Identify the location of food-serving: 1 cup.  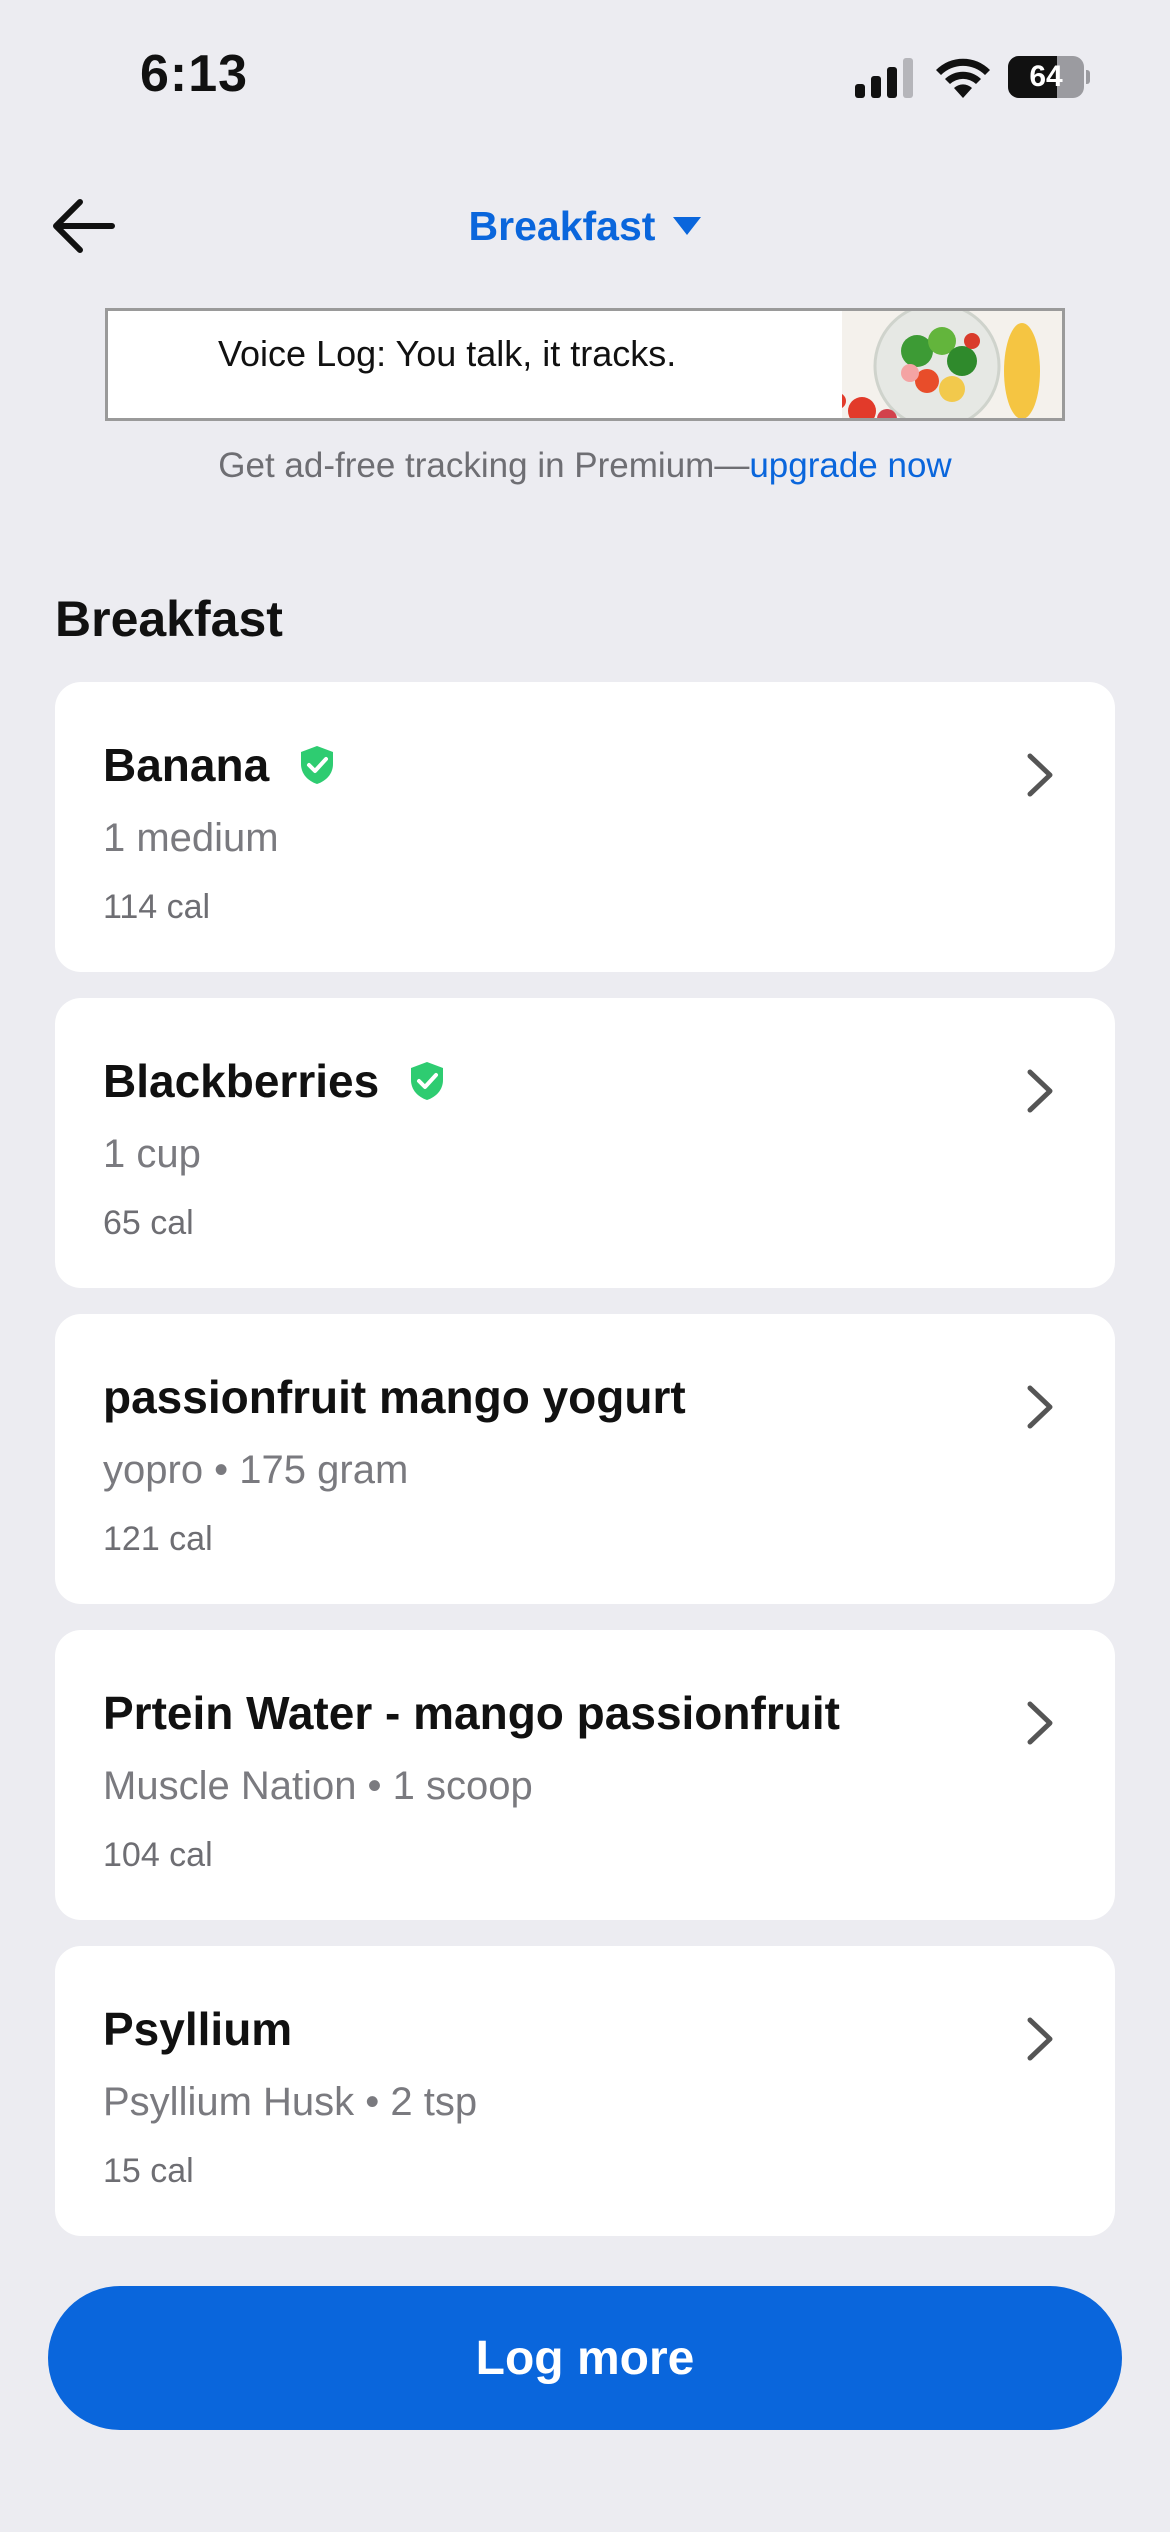
(152, 1154).